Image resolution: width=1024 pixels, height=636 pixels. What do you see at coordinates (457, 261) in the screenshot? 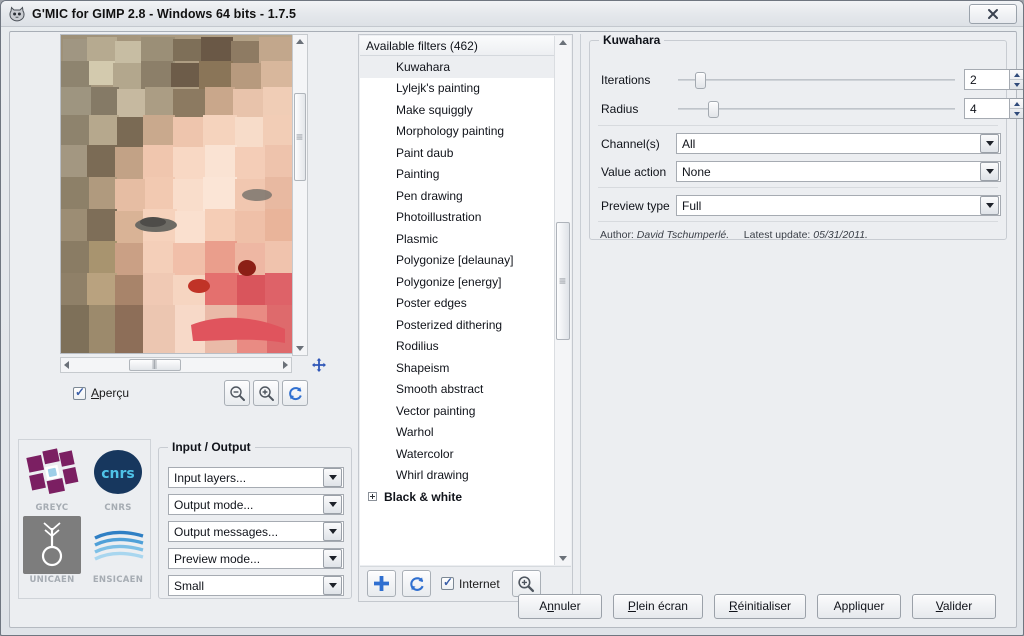
I see `filter-list-item: Polygonize [delaunay]` at bounding box center [457, 261].